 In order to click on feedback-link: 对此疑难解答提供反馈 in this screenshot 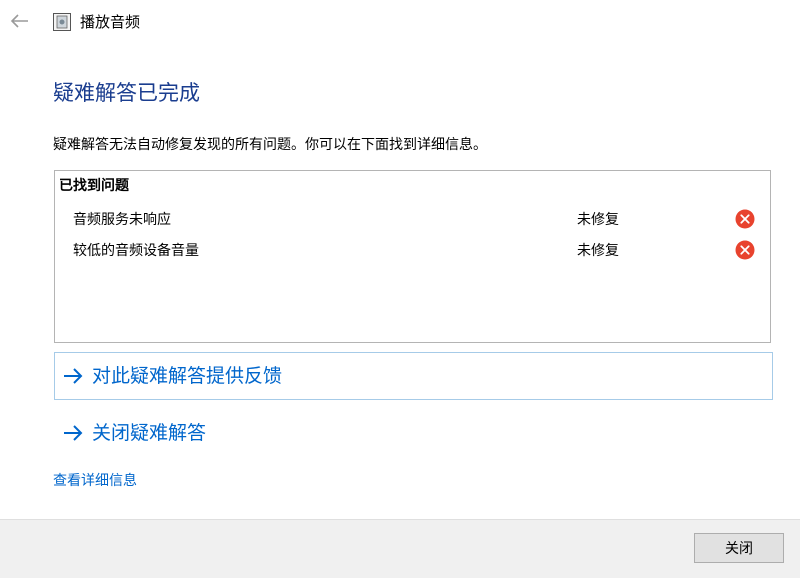, I will do `click(413, 376)`.